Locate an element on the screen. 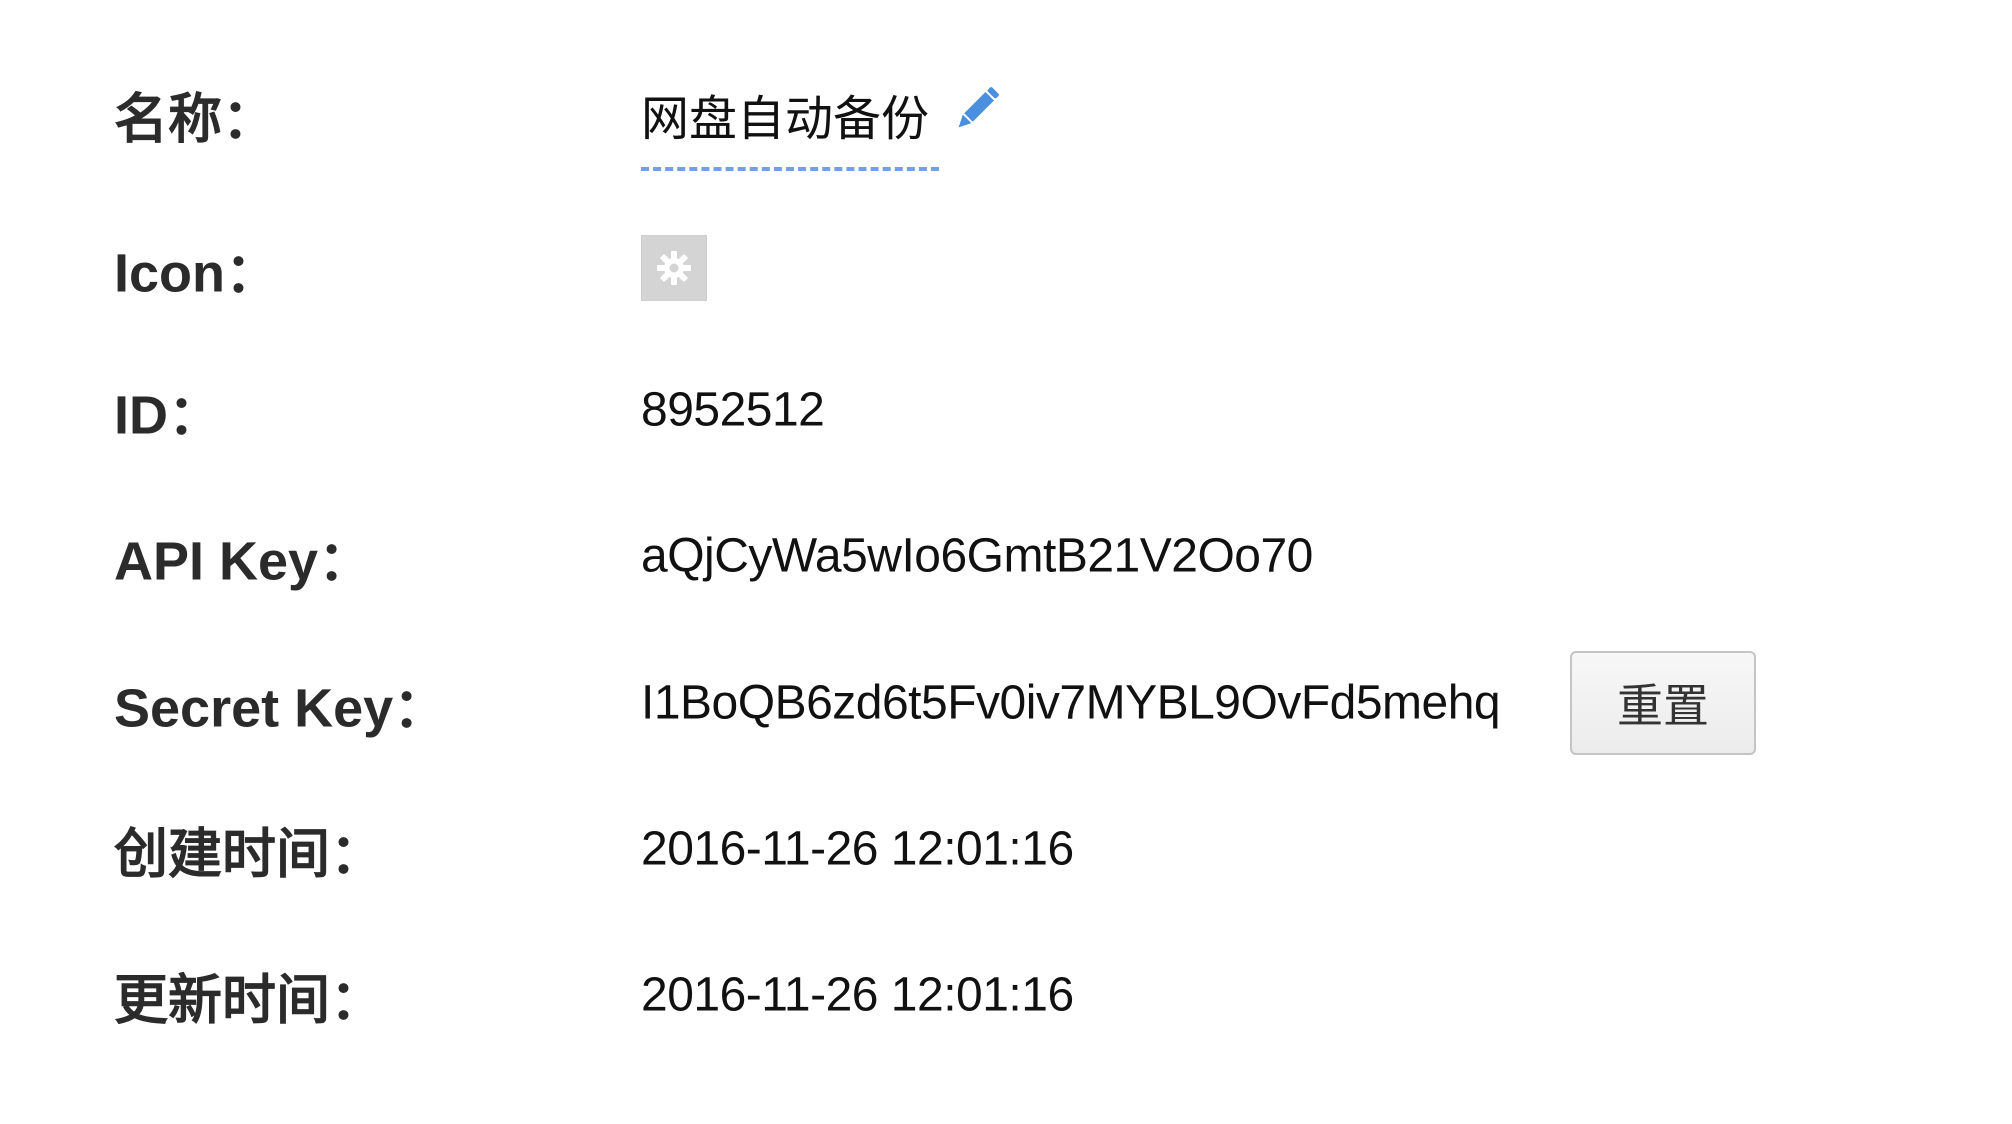  updated-time-row: 更新时间： 2016-11-26 12:01:16 is located at coordinates (1006, 995).